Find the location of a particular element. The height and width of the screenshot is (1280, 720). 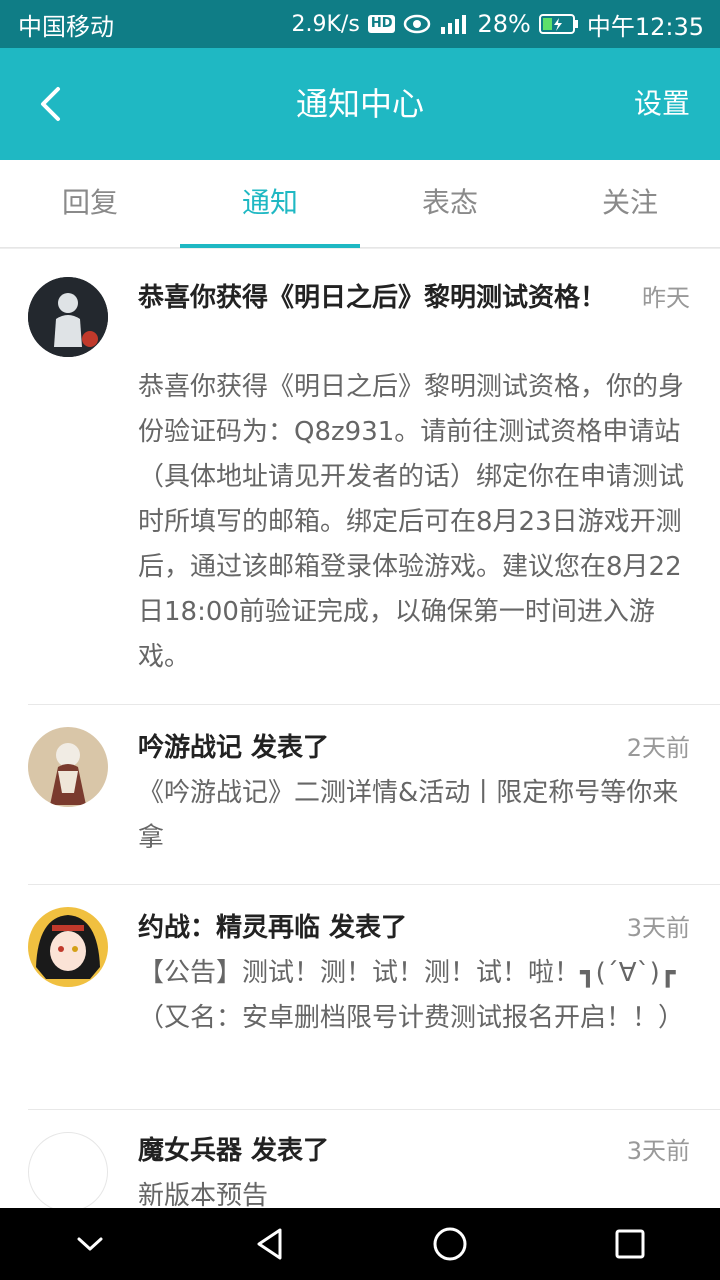

notification-body: 新版本预告 is located at coordinates (203, 1194).